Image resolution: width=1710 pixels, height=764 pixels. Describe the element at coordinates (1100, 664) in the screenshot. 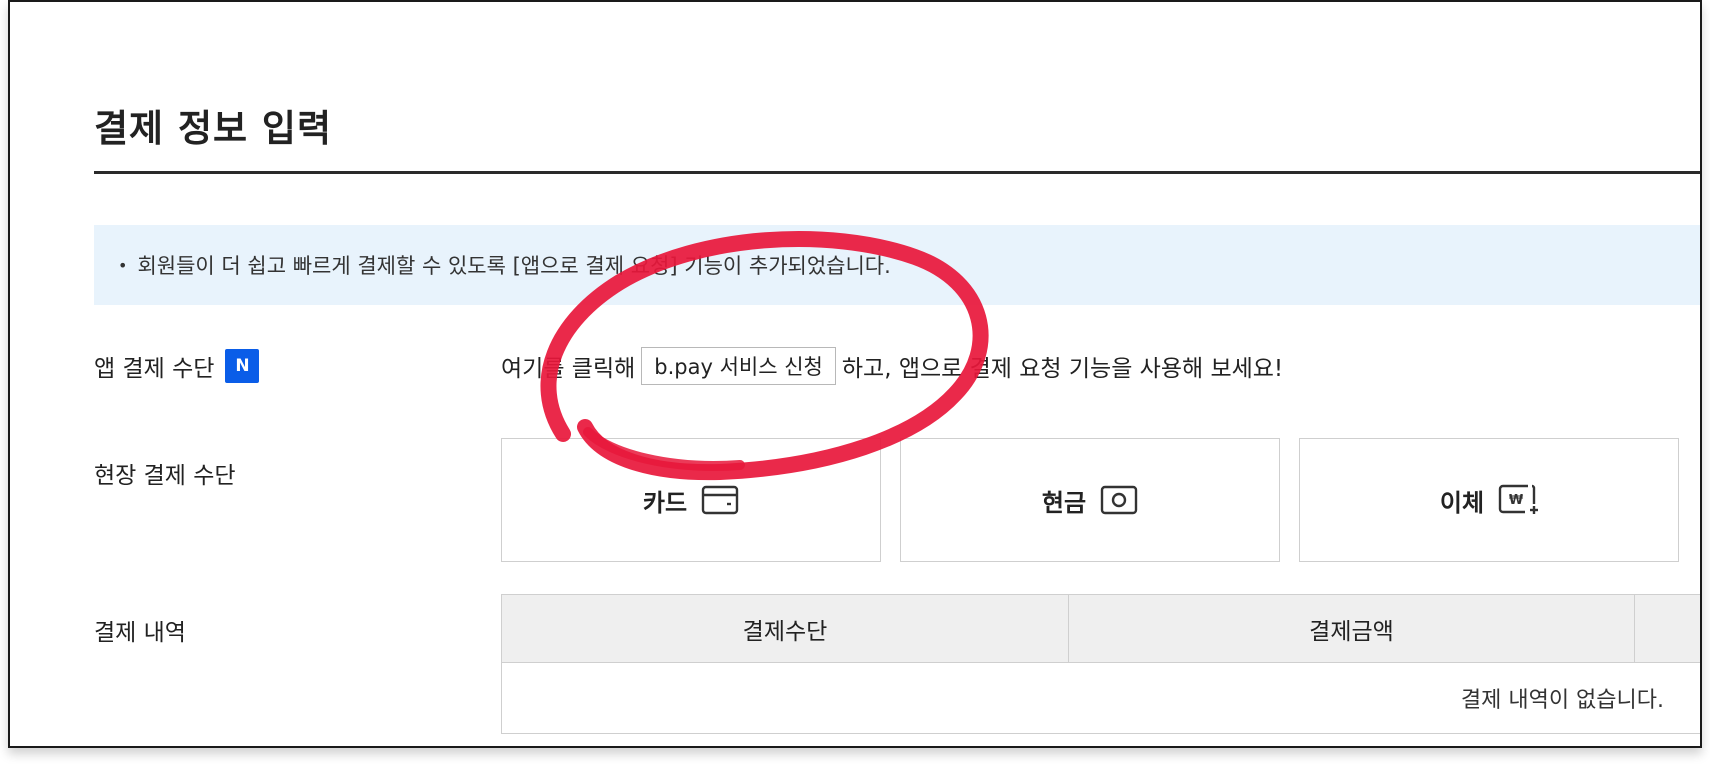

I see `payment-history-table: 결제수단 결제금액 결제 내역이 없습니다.` at that location.